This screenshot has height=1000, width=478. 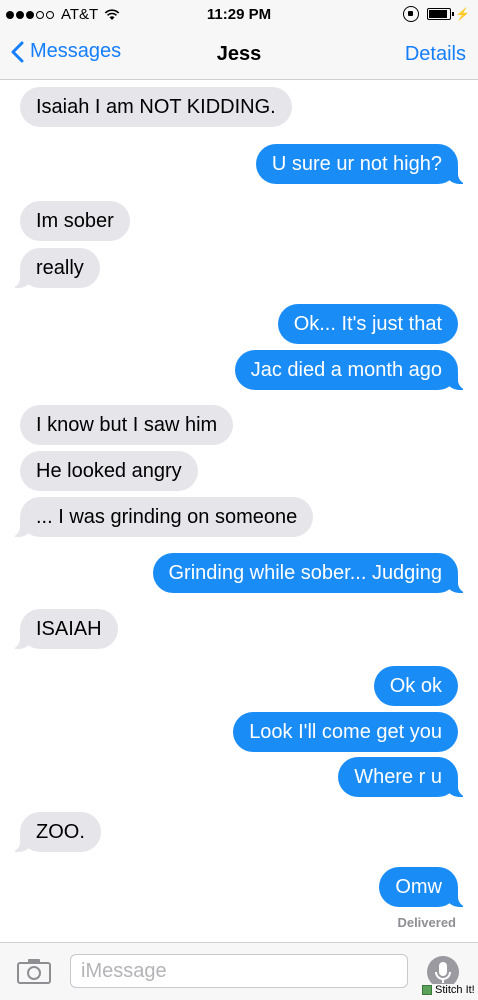 I want to click on message-bubble-outgoing: Where r u, so click(x=403, y=777).